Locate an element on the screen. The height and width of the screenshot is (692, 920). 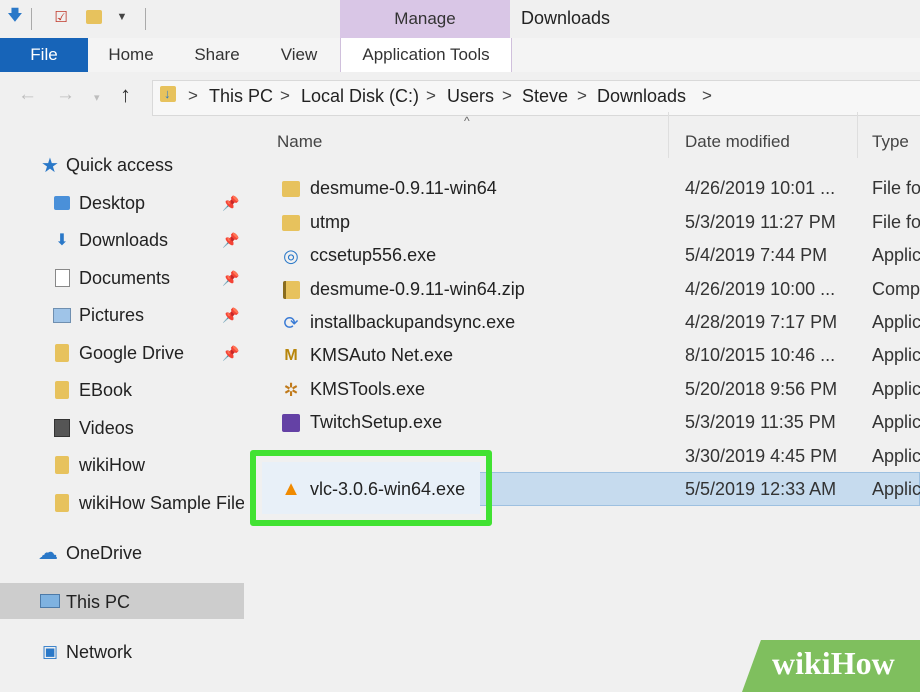
sort-ascending-icon: ^ is located at coordinates (467, 121).